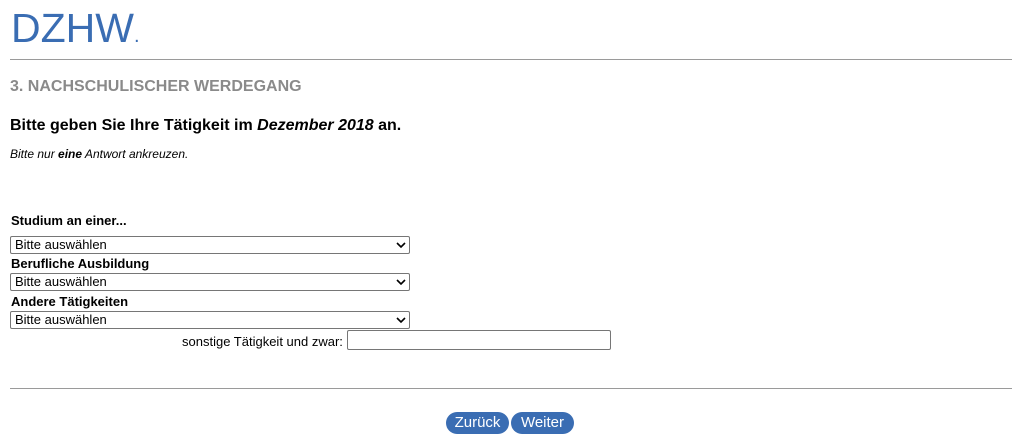 The image size is (1021, 444). Describe the element at coordinates (75, 28) in the screenshot. I see `dzhw-logo: DZHW.` at that location.